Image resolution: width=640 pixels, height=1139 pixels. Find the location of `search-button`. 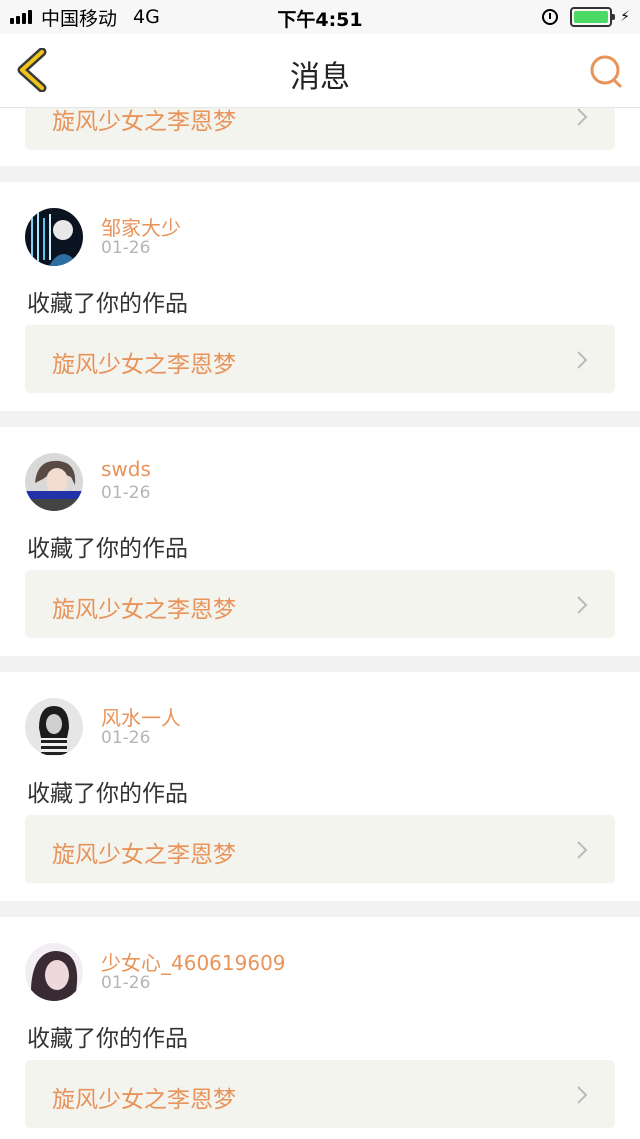

search-button is located at coordinates (606, 72).